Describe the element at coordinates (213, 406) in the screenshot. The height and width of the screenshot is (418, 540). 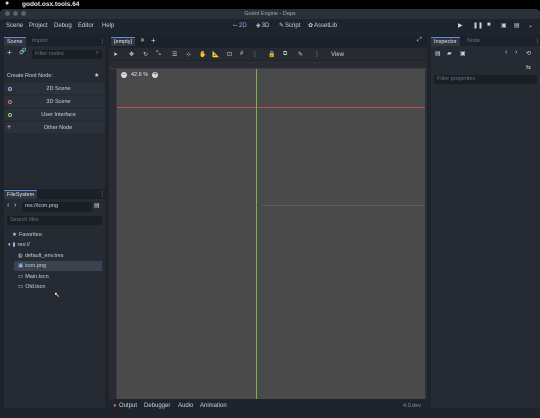
I see `animation-tab: Animation` at that location.